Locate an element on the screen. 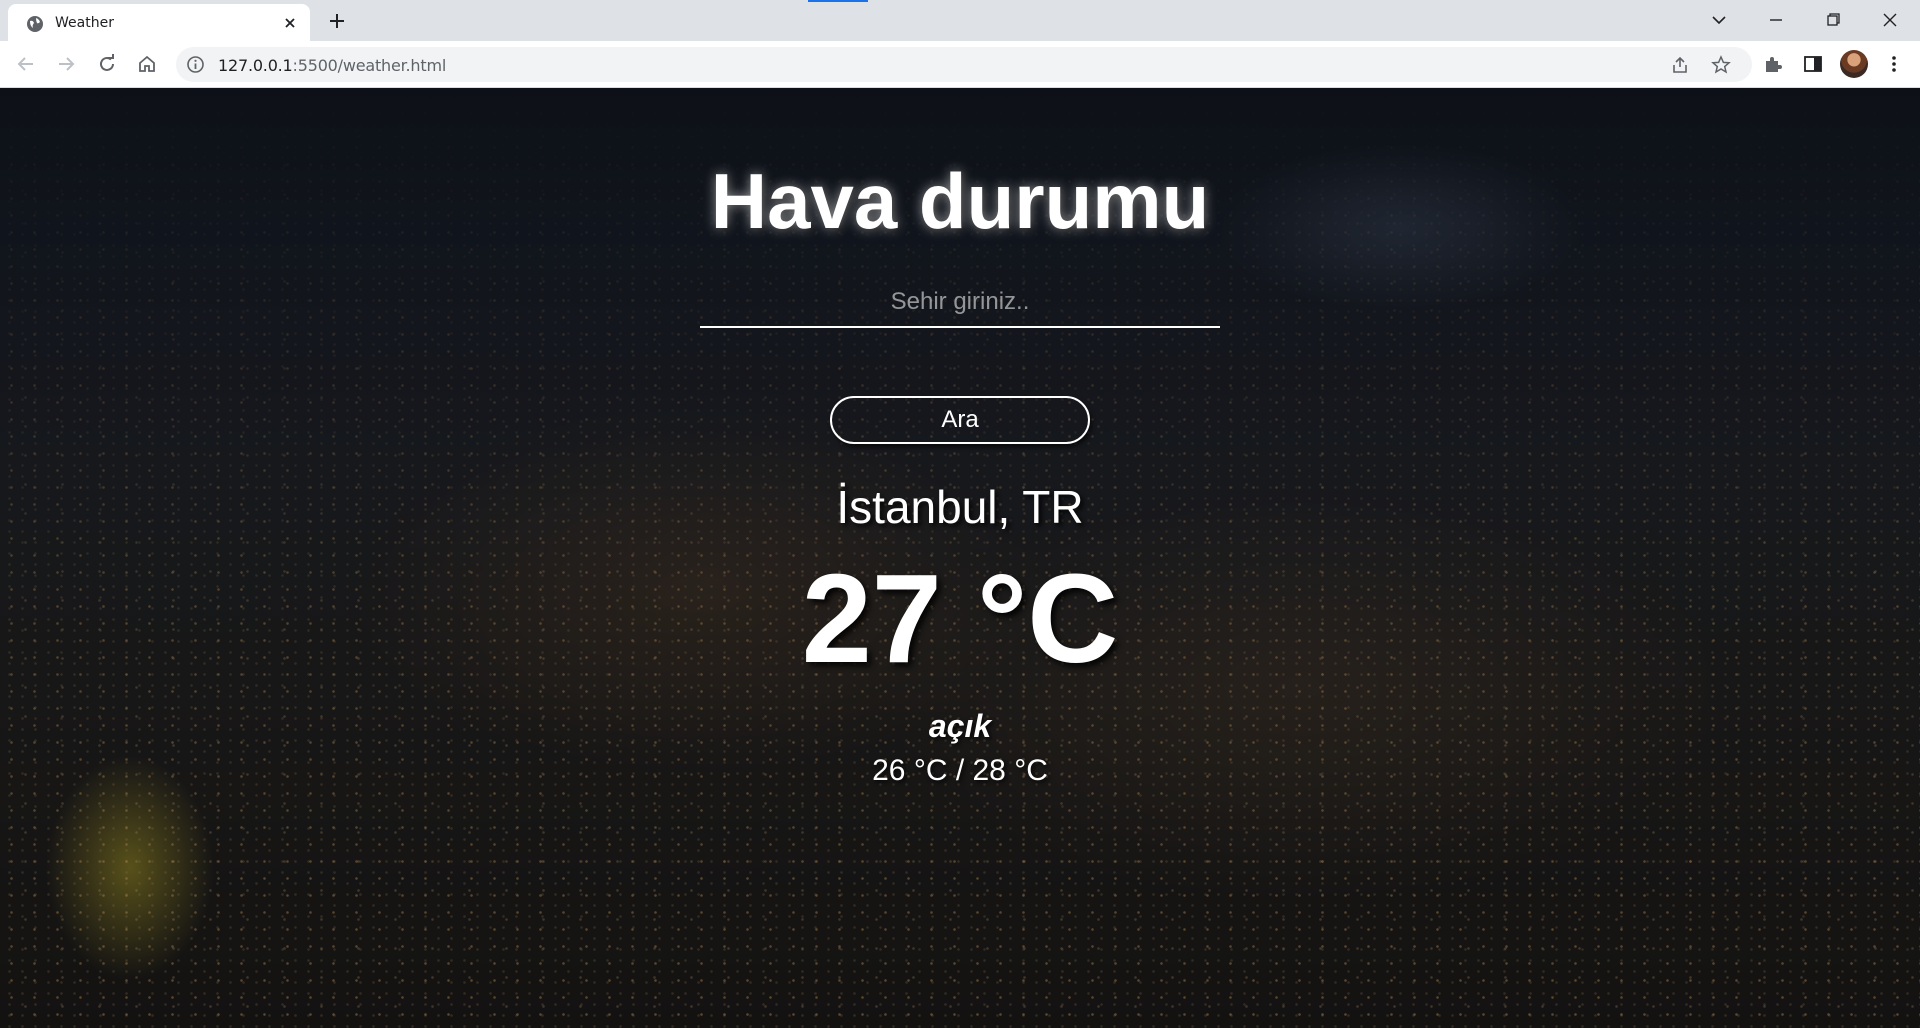 This screenshot has width=1920, height=1028. current-temperature: 27 °C is located at coordinates (960, 618).